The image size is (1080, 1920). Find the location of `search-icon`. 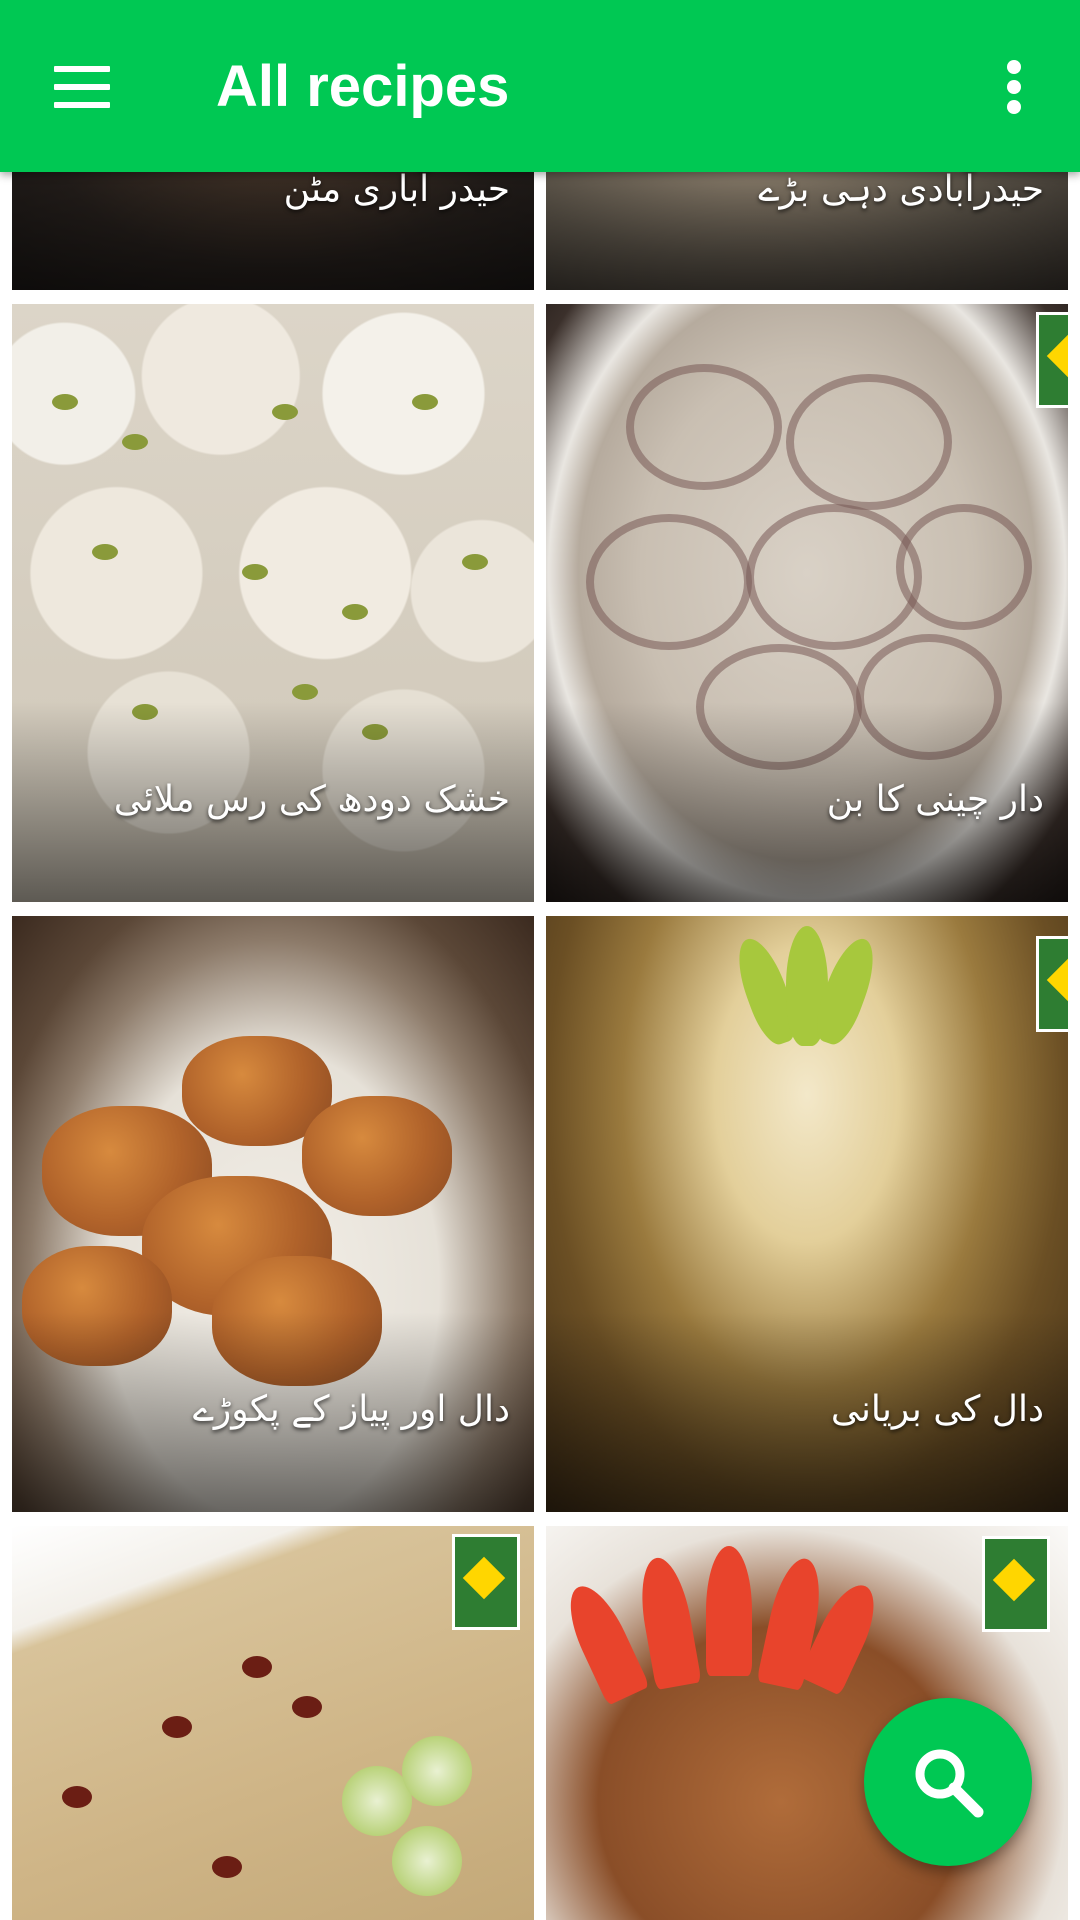

search-icon is located at coordinates (949, 1783).